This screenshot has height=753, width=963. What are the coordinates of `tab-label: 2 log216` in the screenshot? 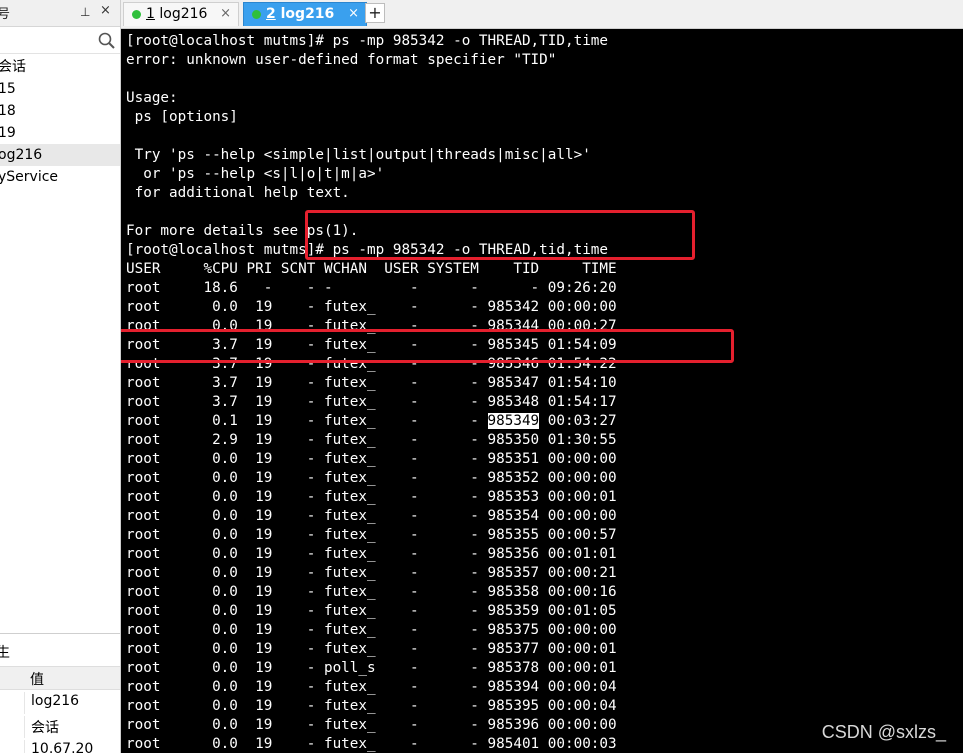 It's located at (300, 14).